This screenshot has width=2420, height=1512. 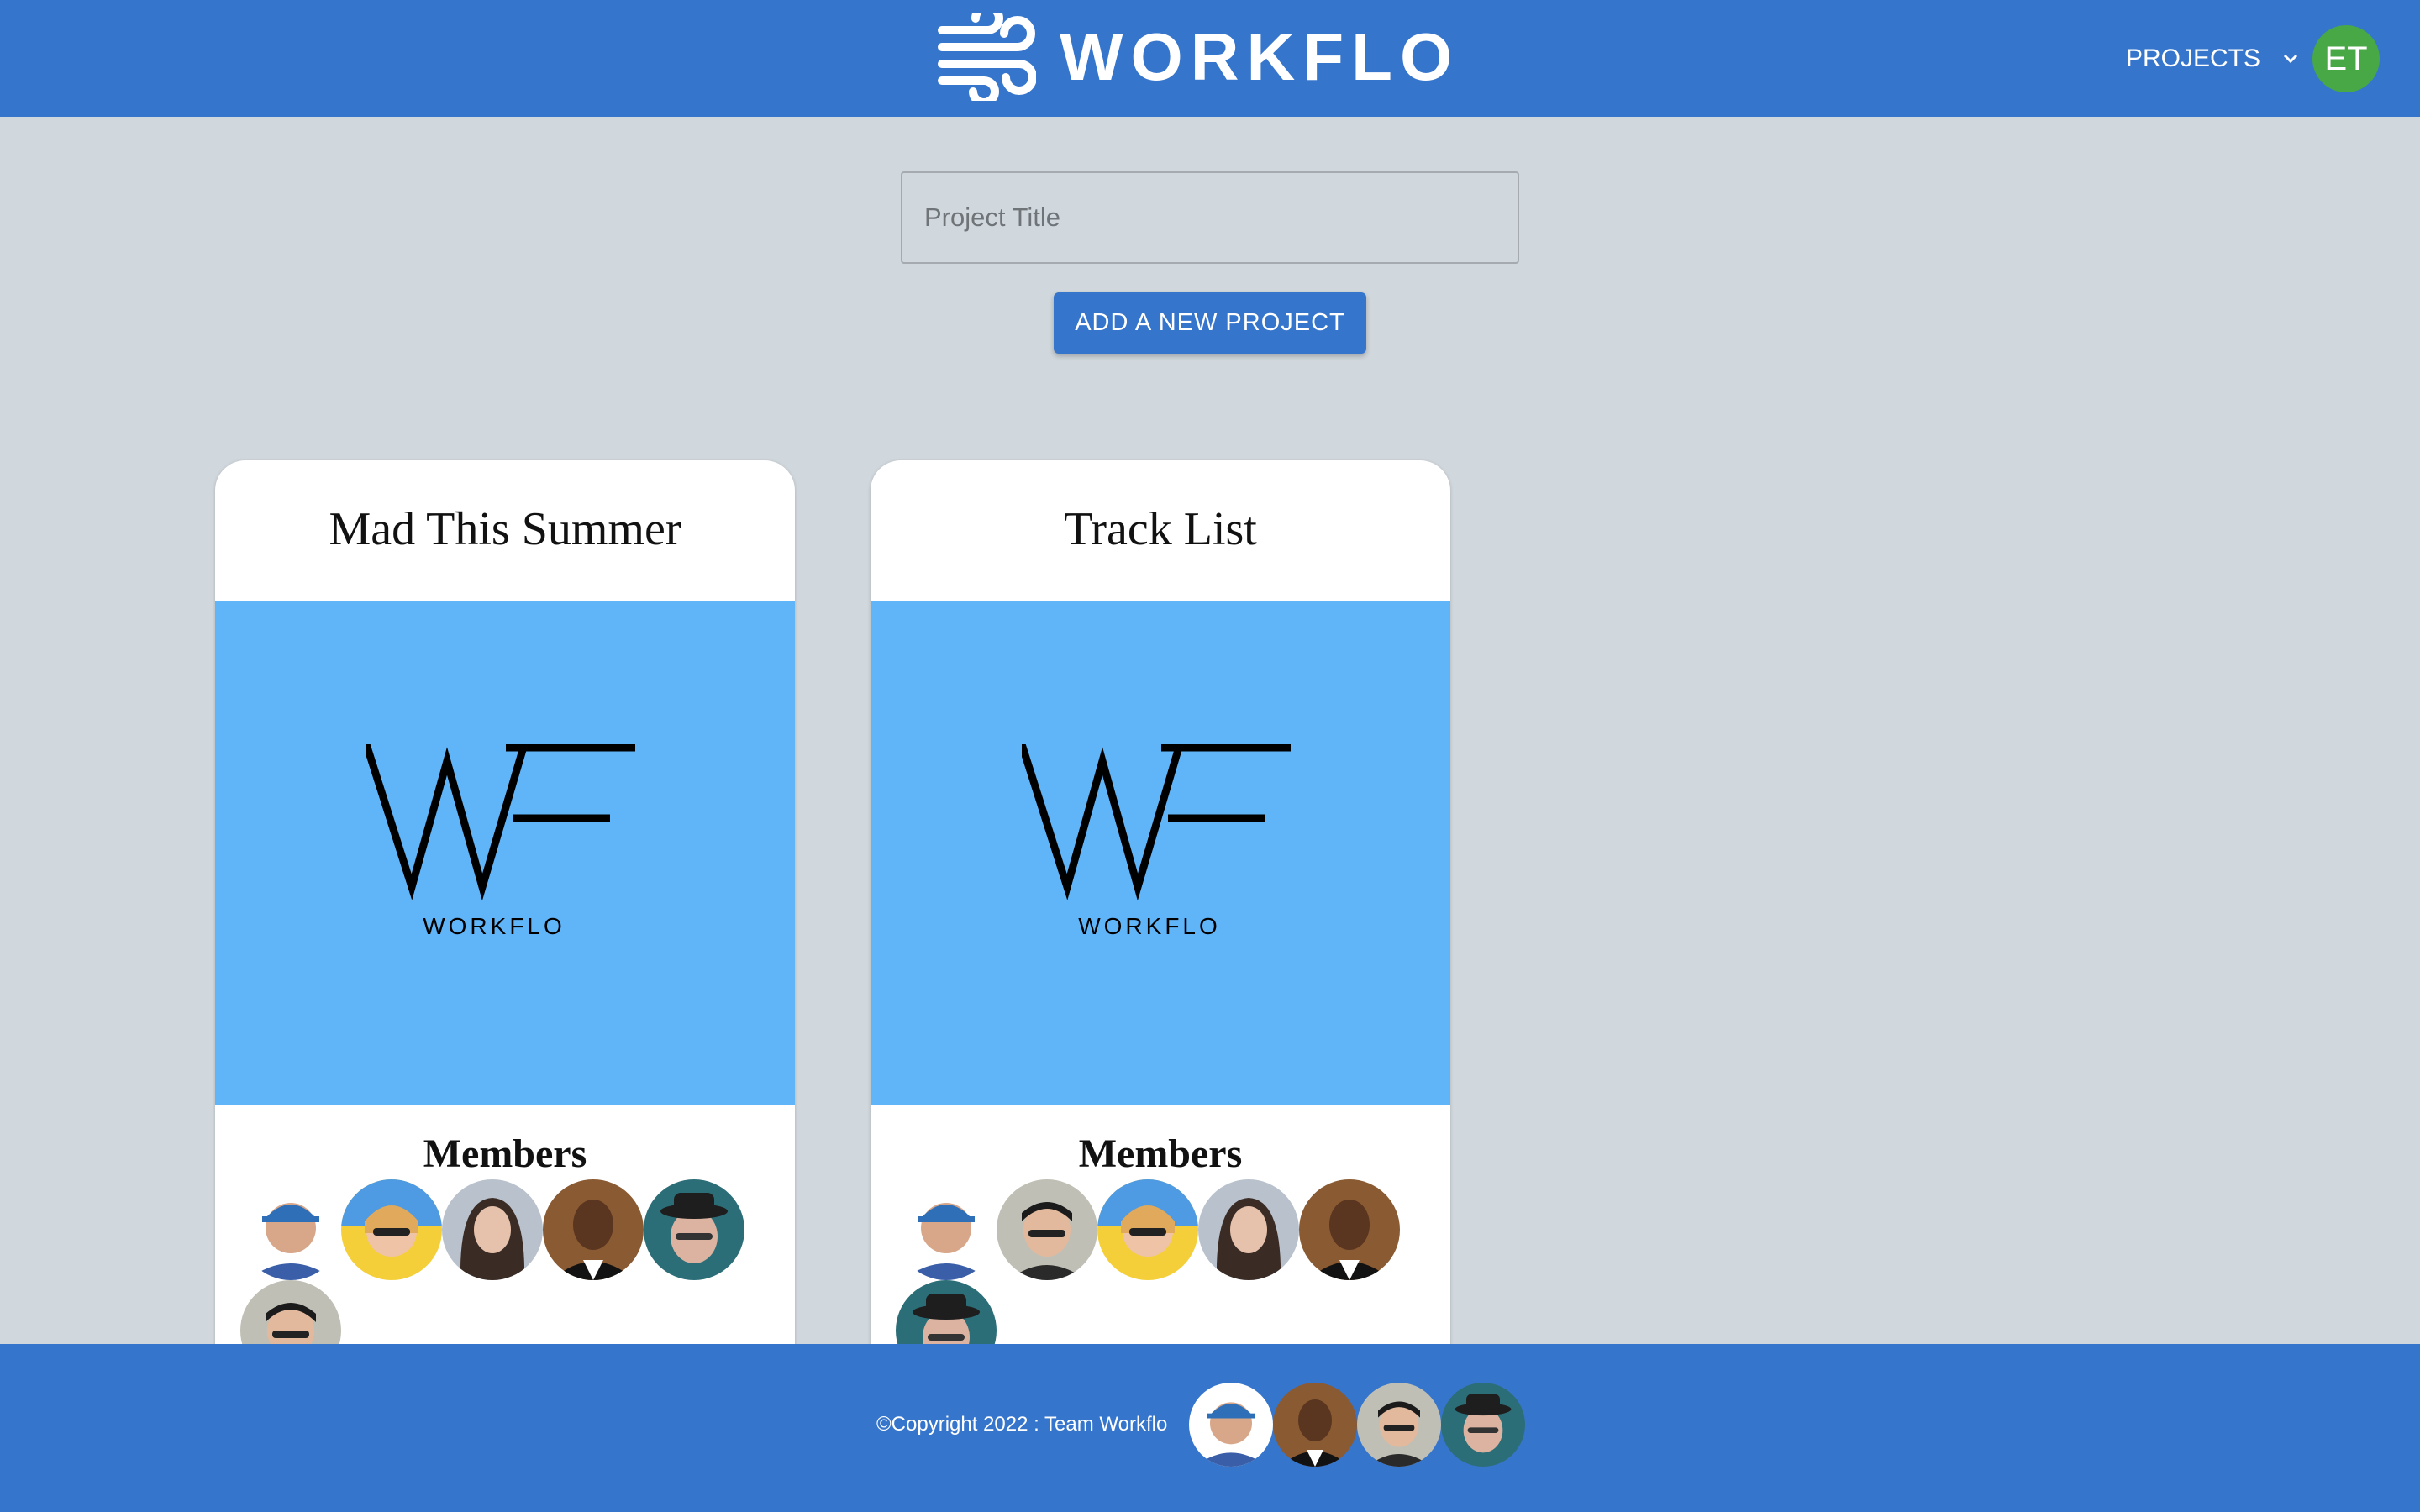 I want to click on projects-menu-label: PROJECTS, so click(x=2193, y=58).